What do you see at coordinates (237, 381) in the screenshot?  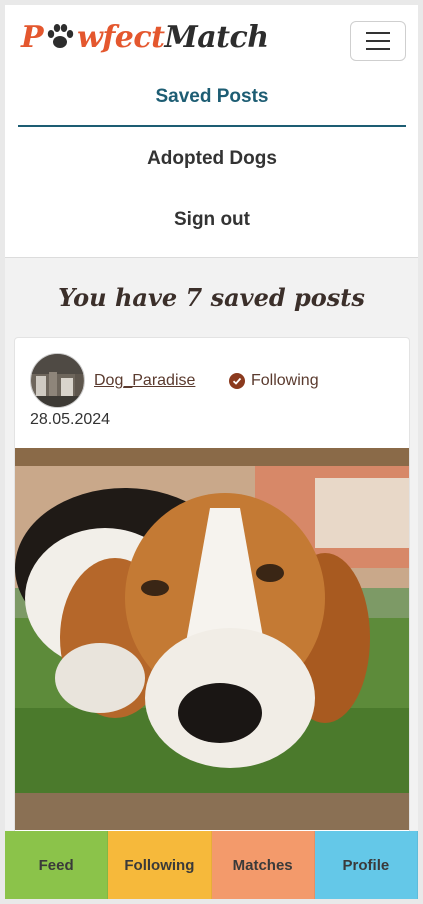 I see `check-circle-icon` at bounding box center [237, 381].